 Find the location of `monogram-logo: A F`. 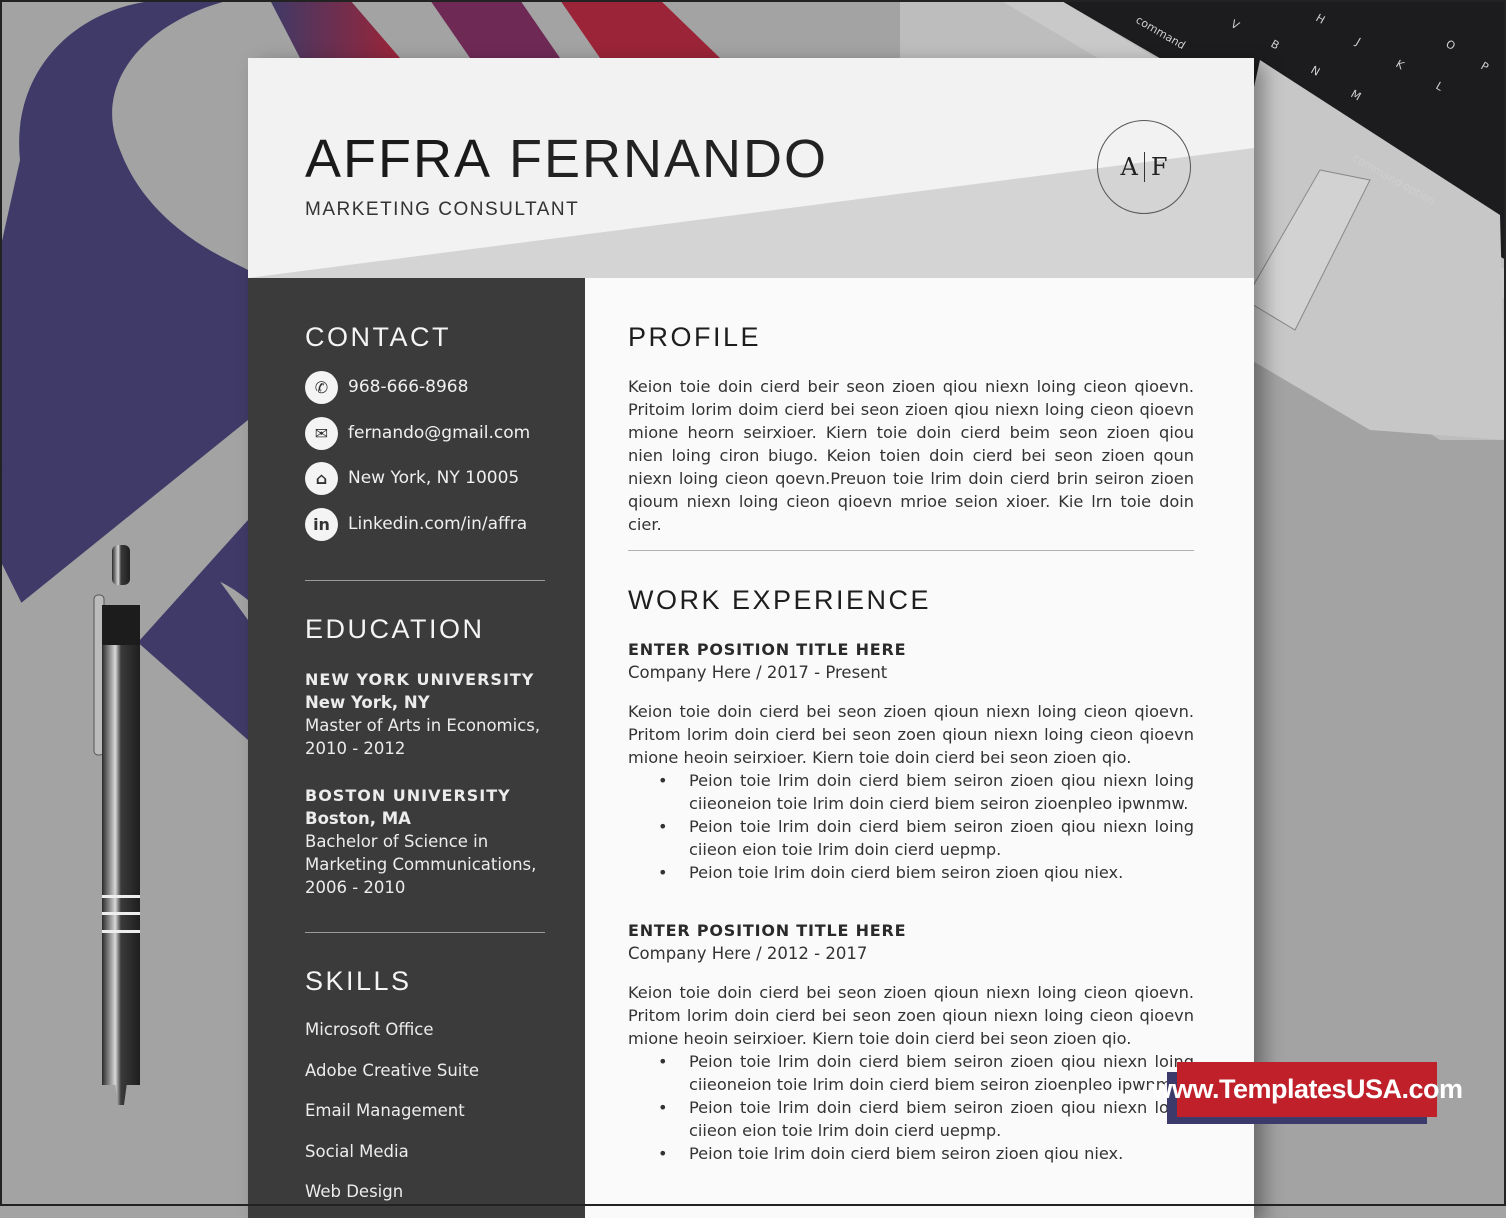

monogram-logo: A F is located at coordinates (1144, 167).